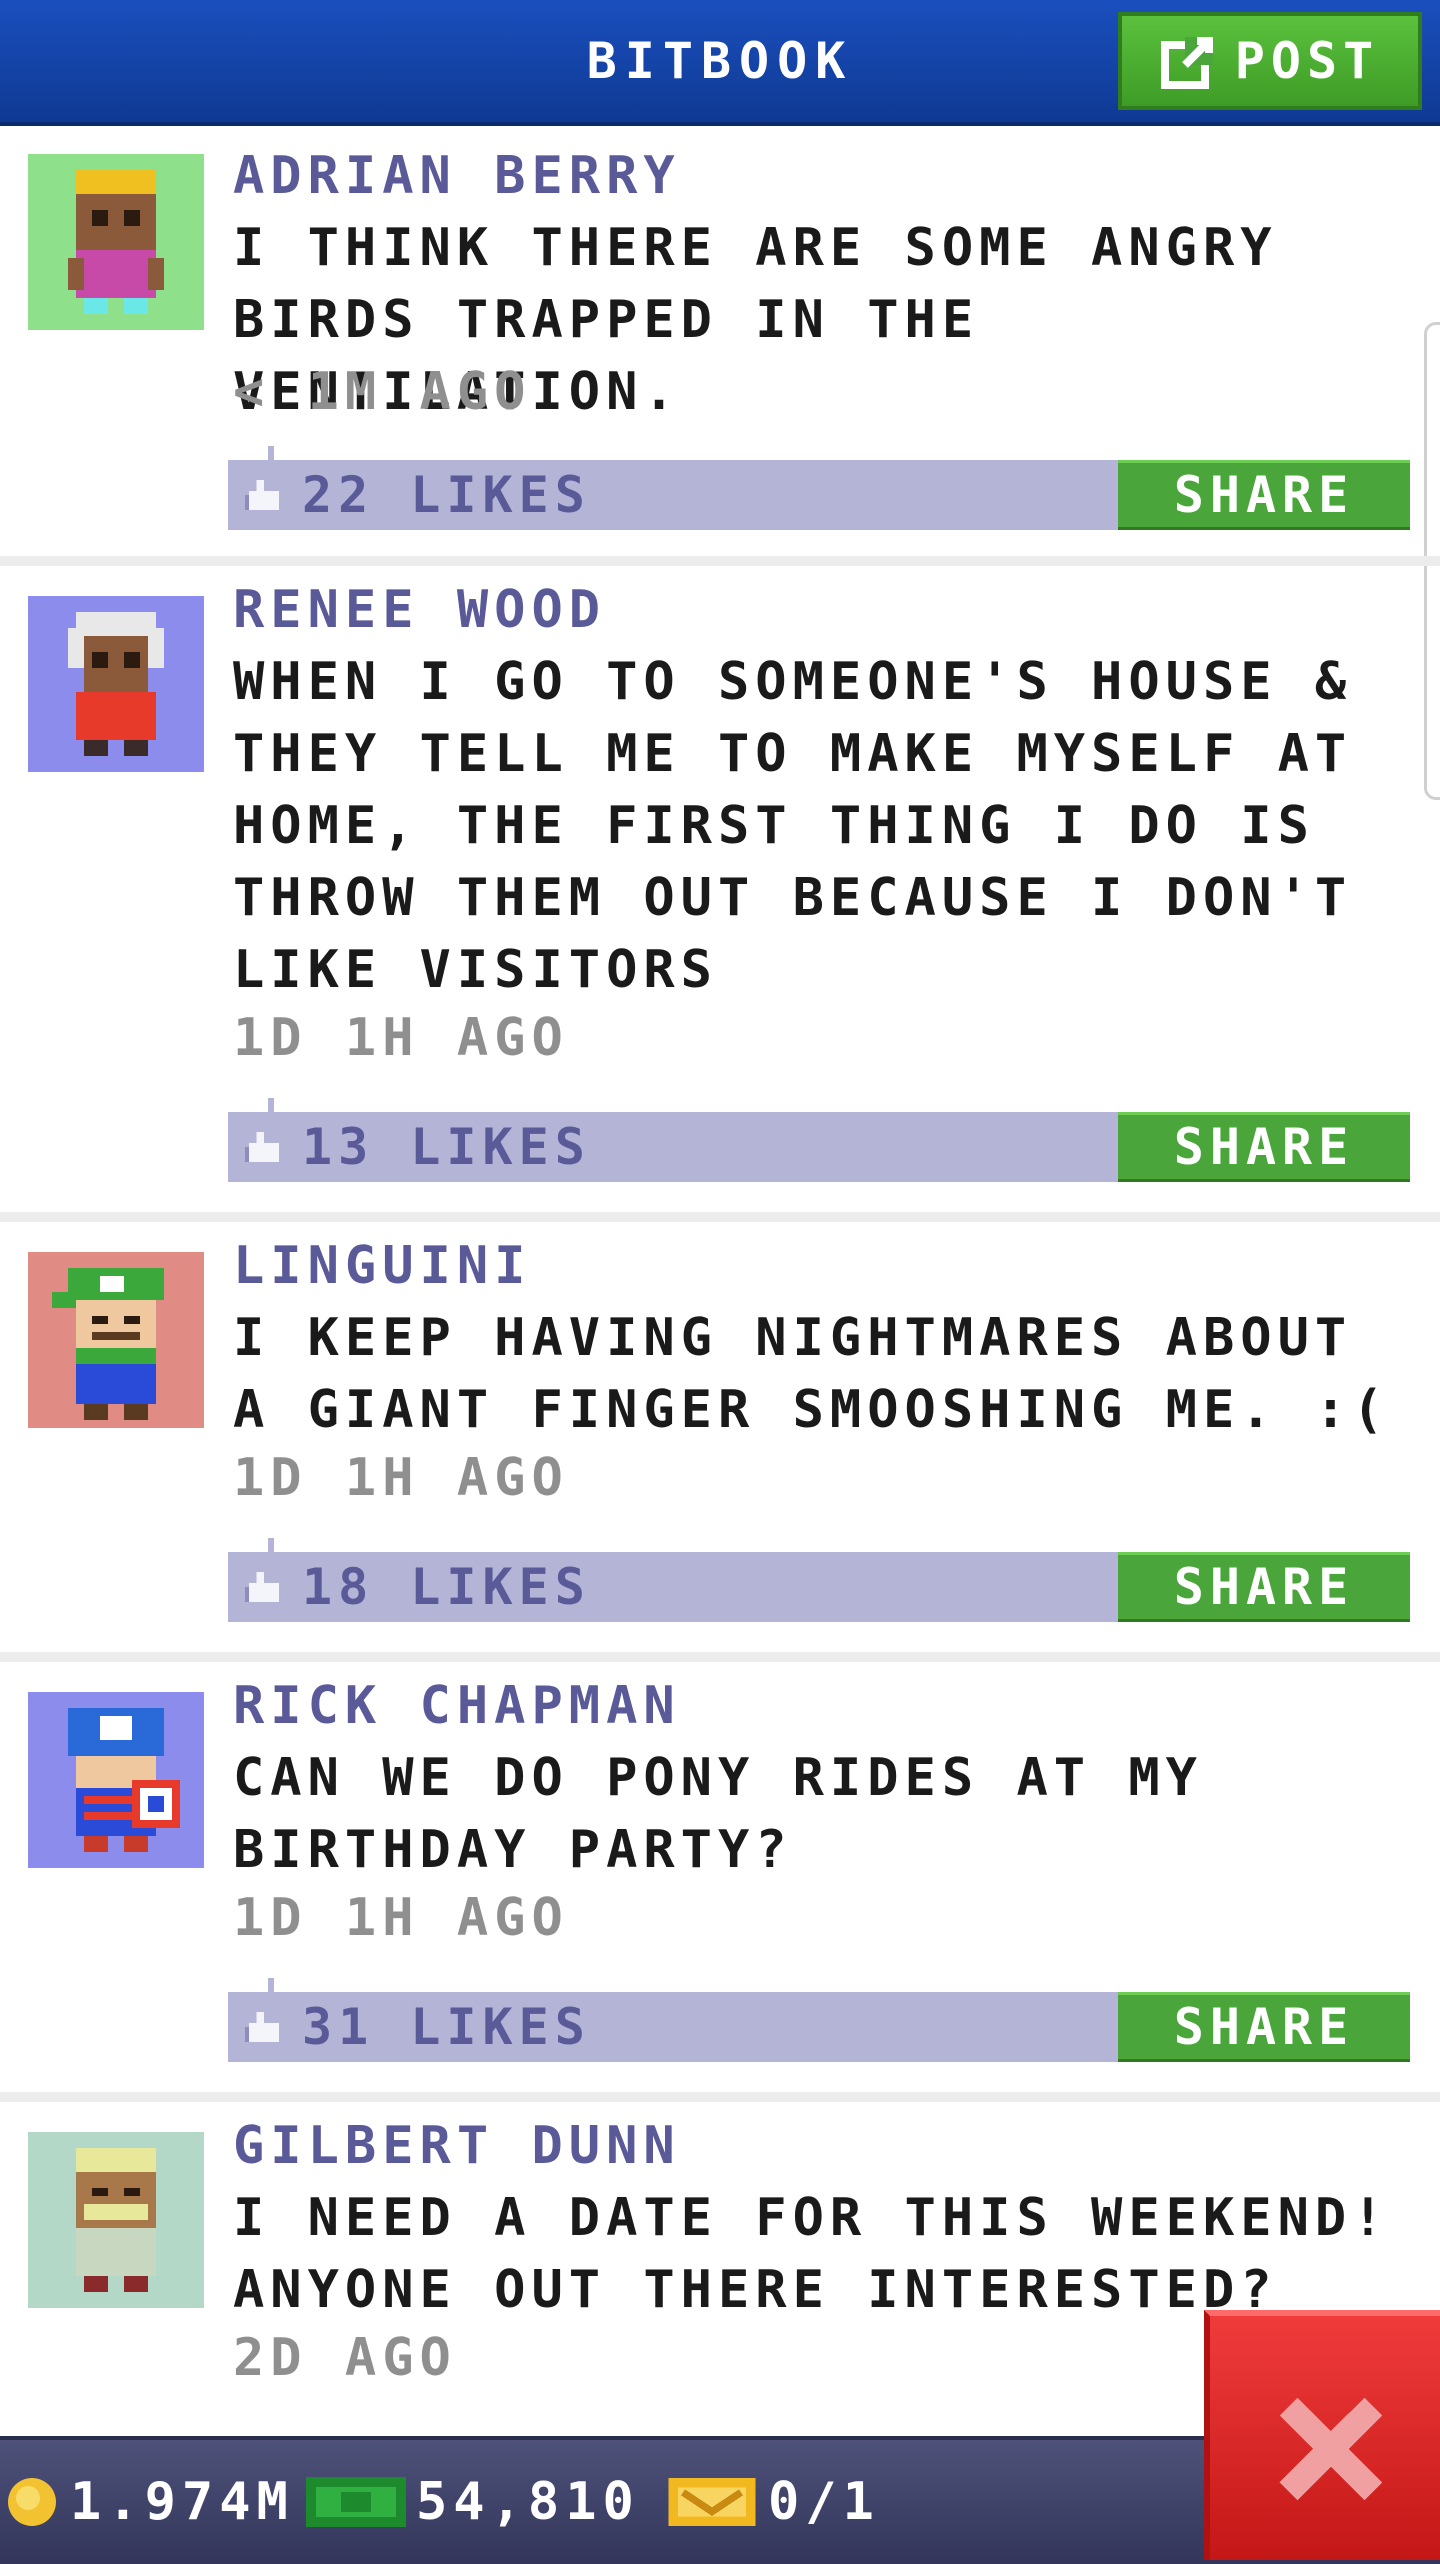  I want to click on coins-value: 1.974M, so click(182, 2502).